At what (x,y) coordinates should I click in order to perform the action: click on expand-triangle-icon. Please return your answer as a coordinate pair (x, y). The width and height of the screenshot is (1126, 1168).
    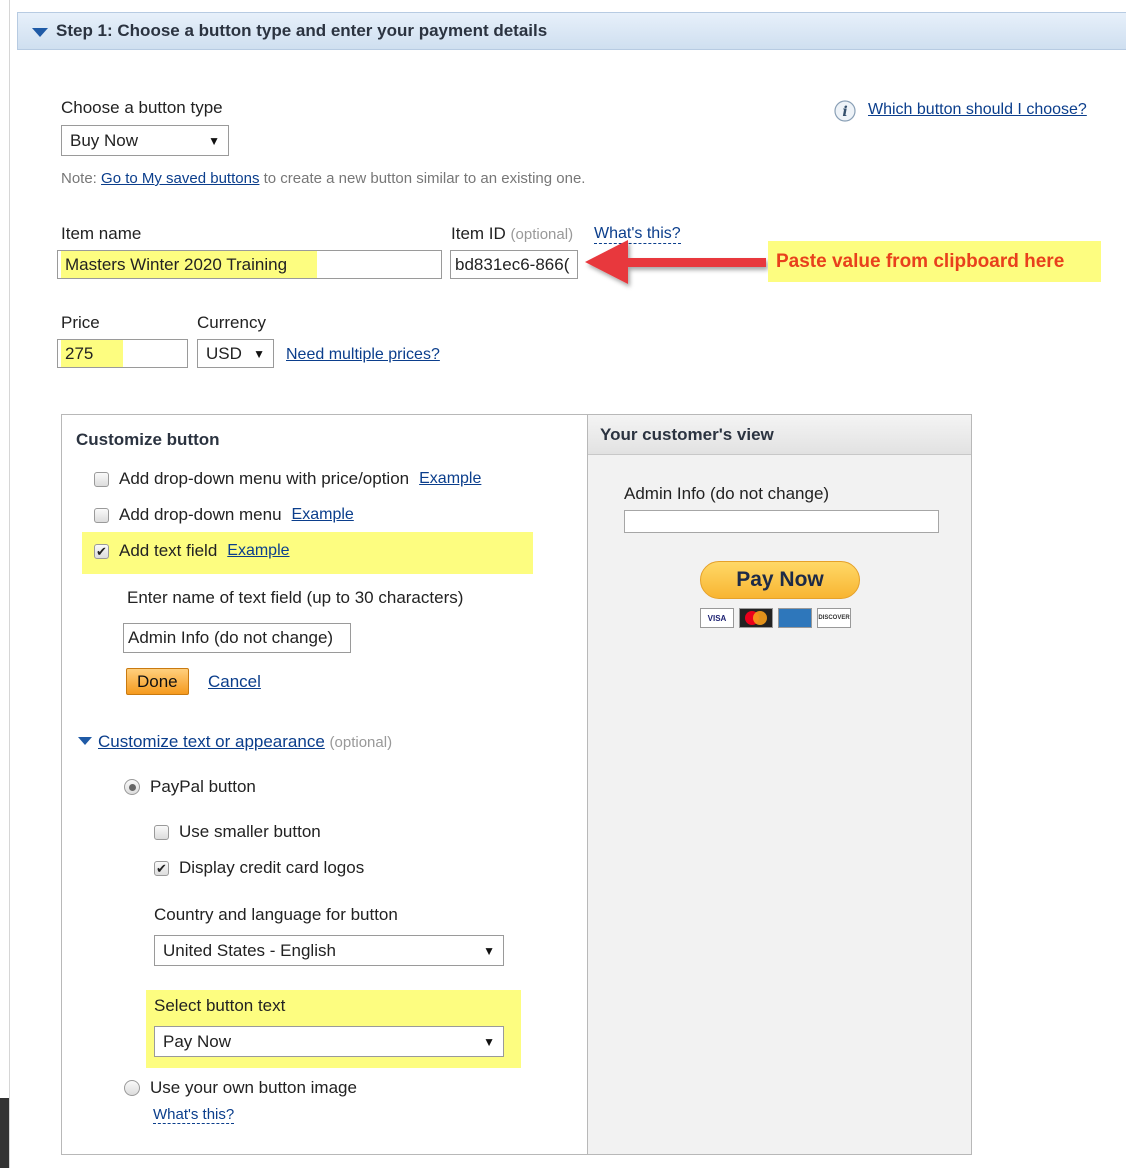
    Looking at the image, I should click on (85, 741).